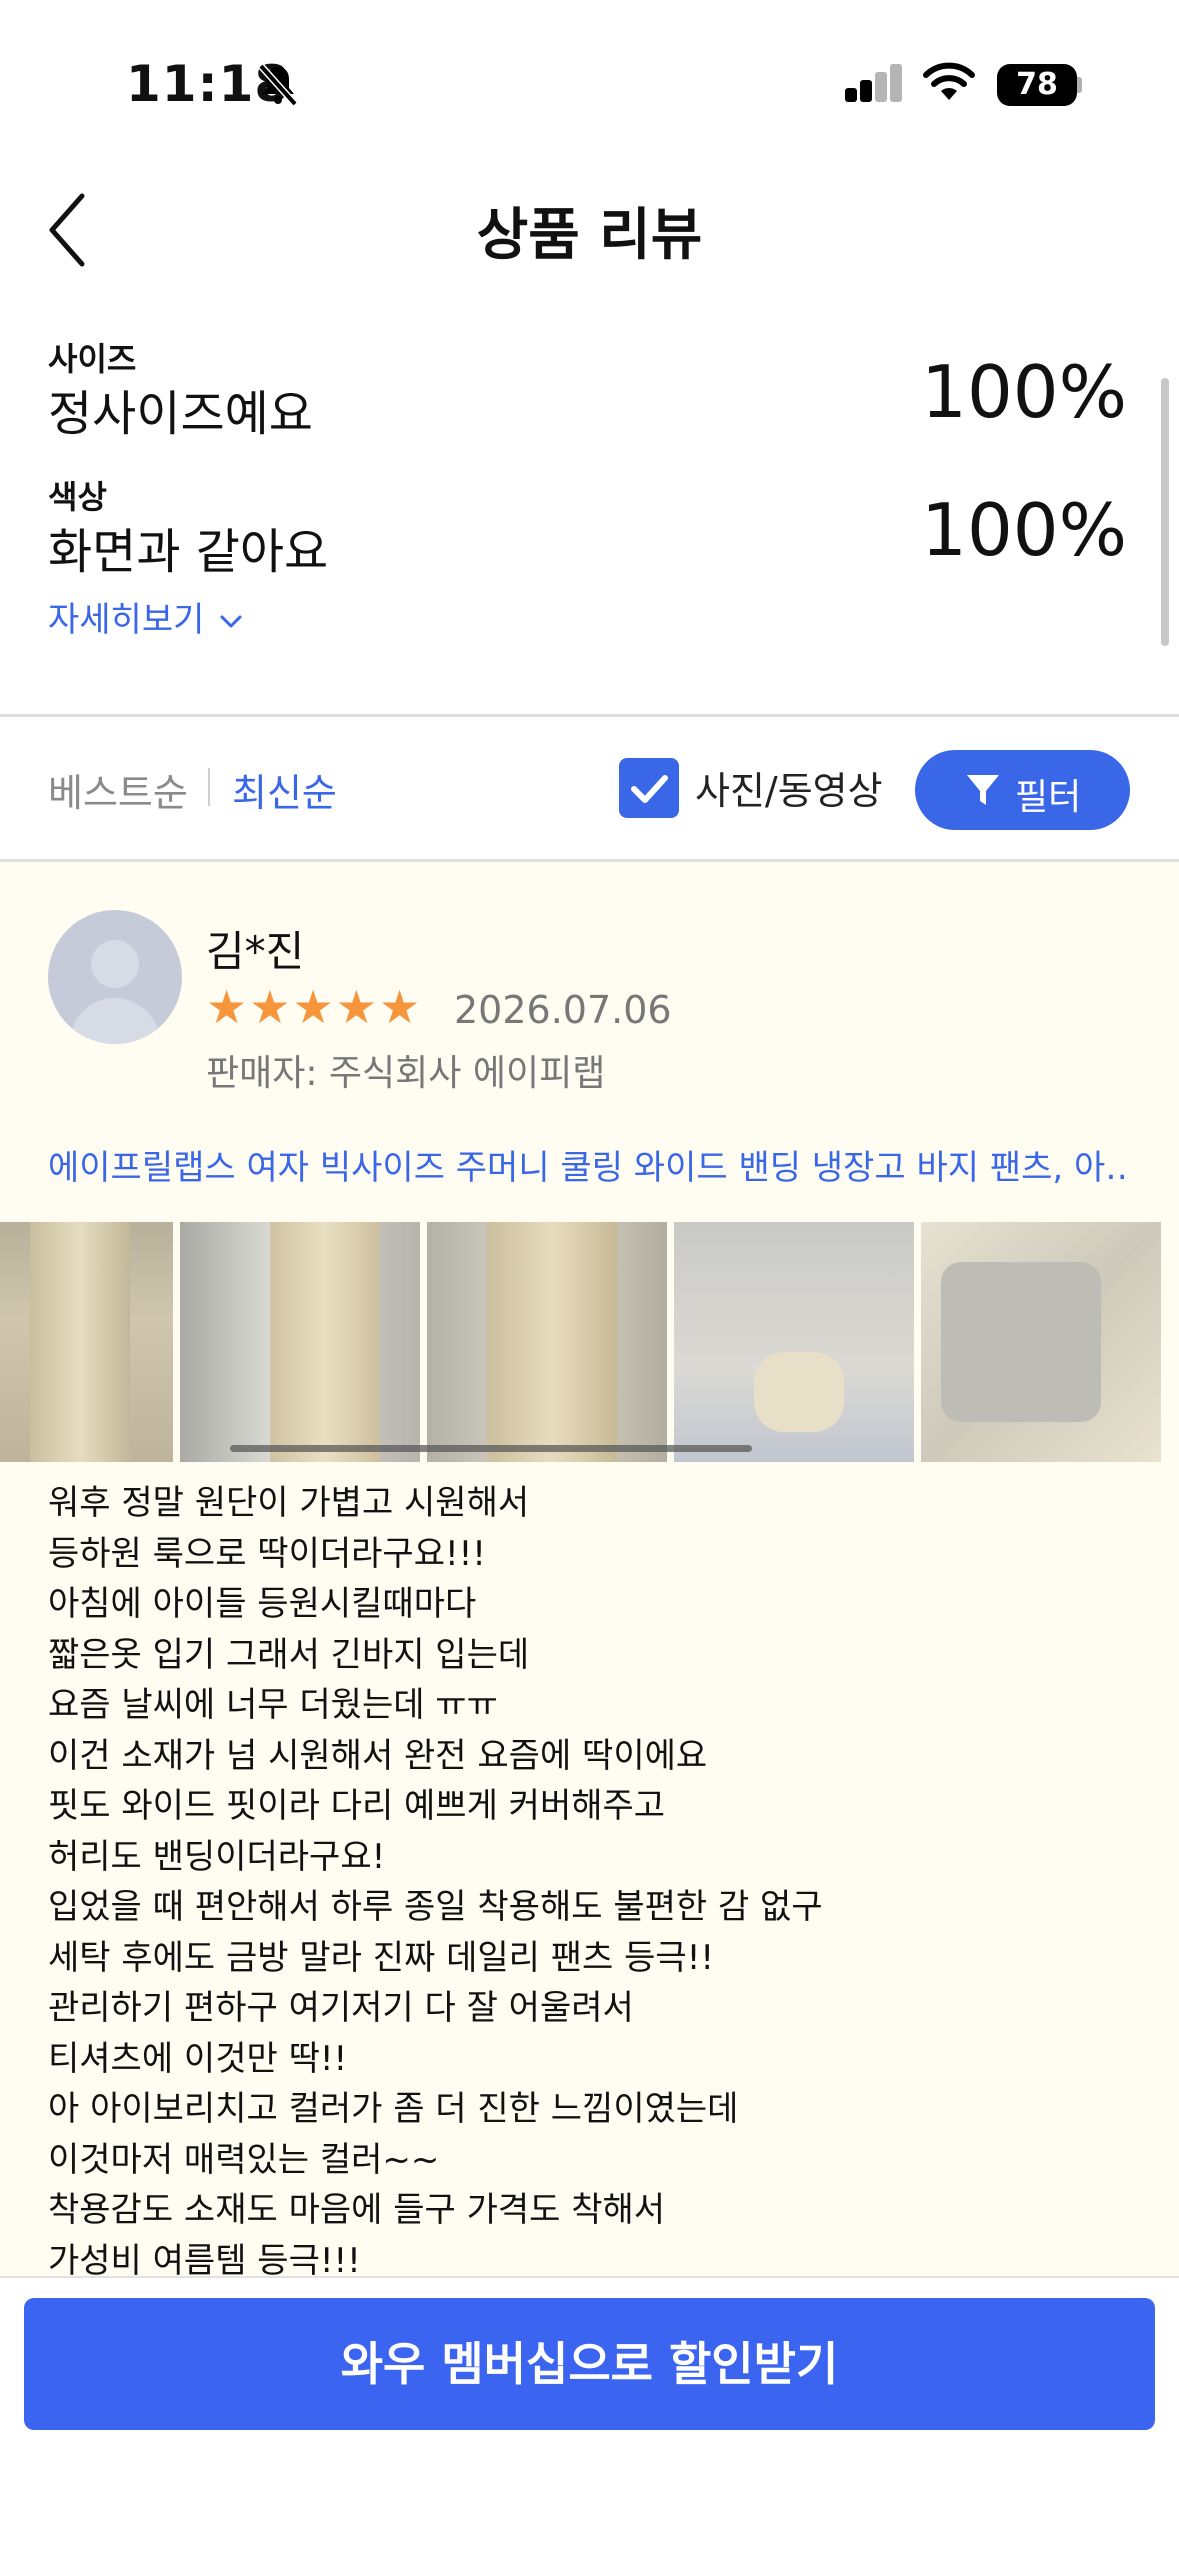 The width and height of the screenshot is (1179, 2556). Describe the element at coordinates (278, 85) in the screenshot. I see `silent-bell-icon` at that location.